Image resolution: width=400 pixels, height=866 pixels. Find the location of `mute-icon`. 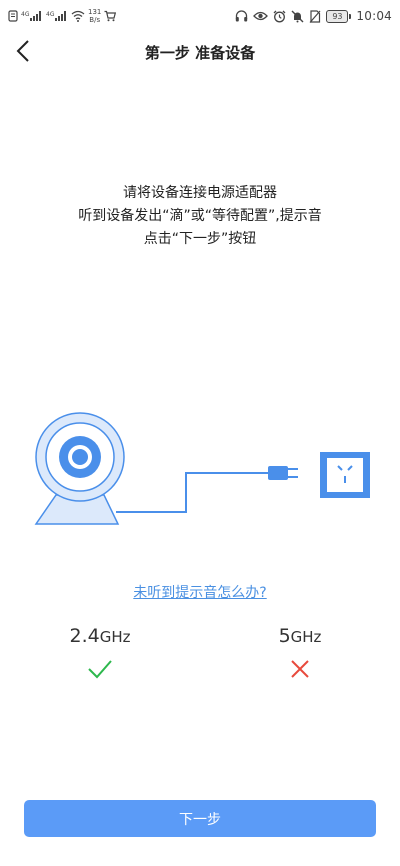

mute-icon is located at coordinates (297, 16).